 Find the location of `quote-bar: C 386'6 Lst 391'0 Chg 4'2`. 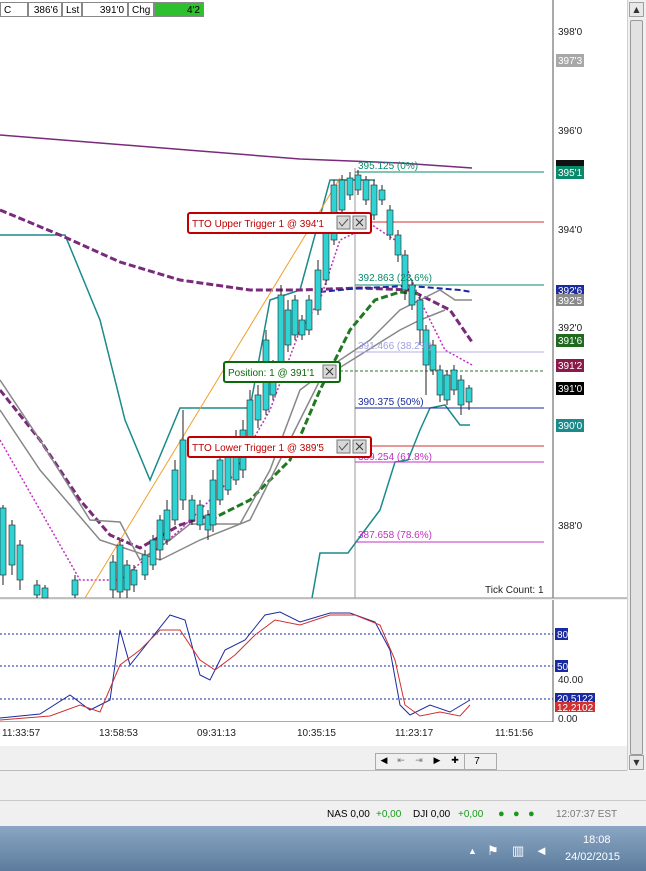

quote-bar: C 386'6 Lst 391'0 Chg 4'2 is located at coordinates (102, 9).